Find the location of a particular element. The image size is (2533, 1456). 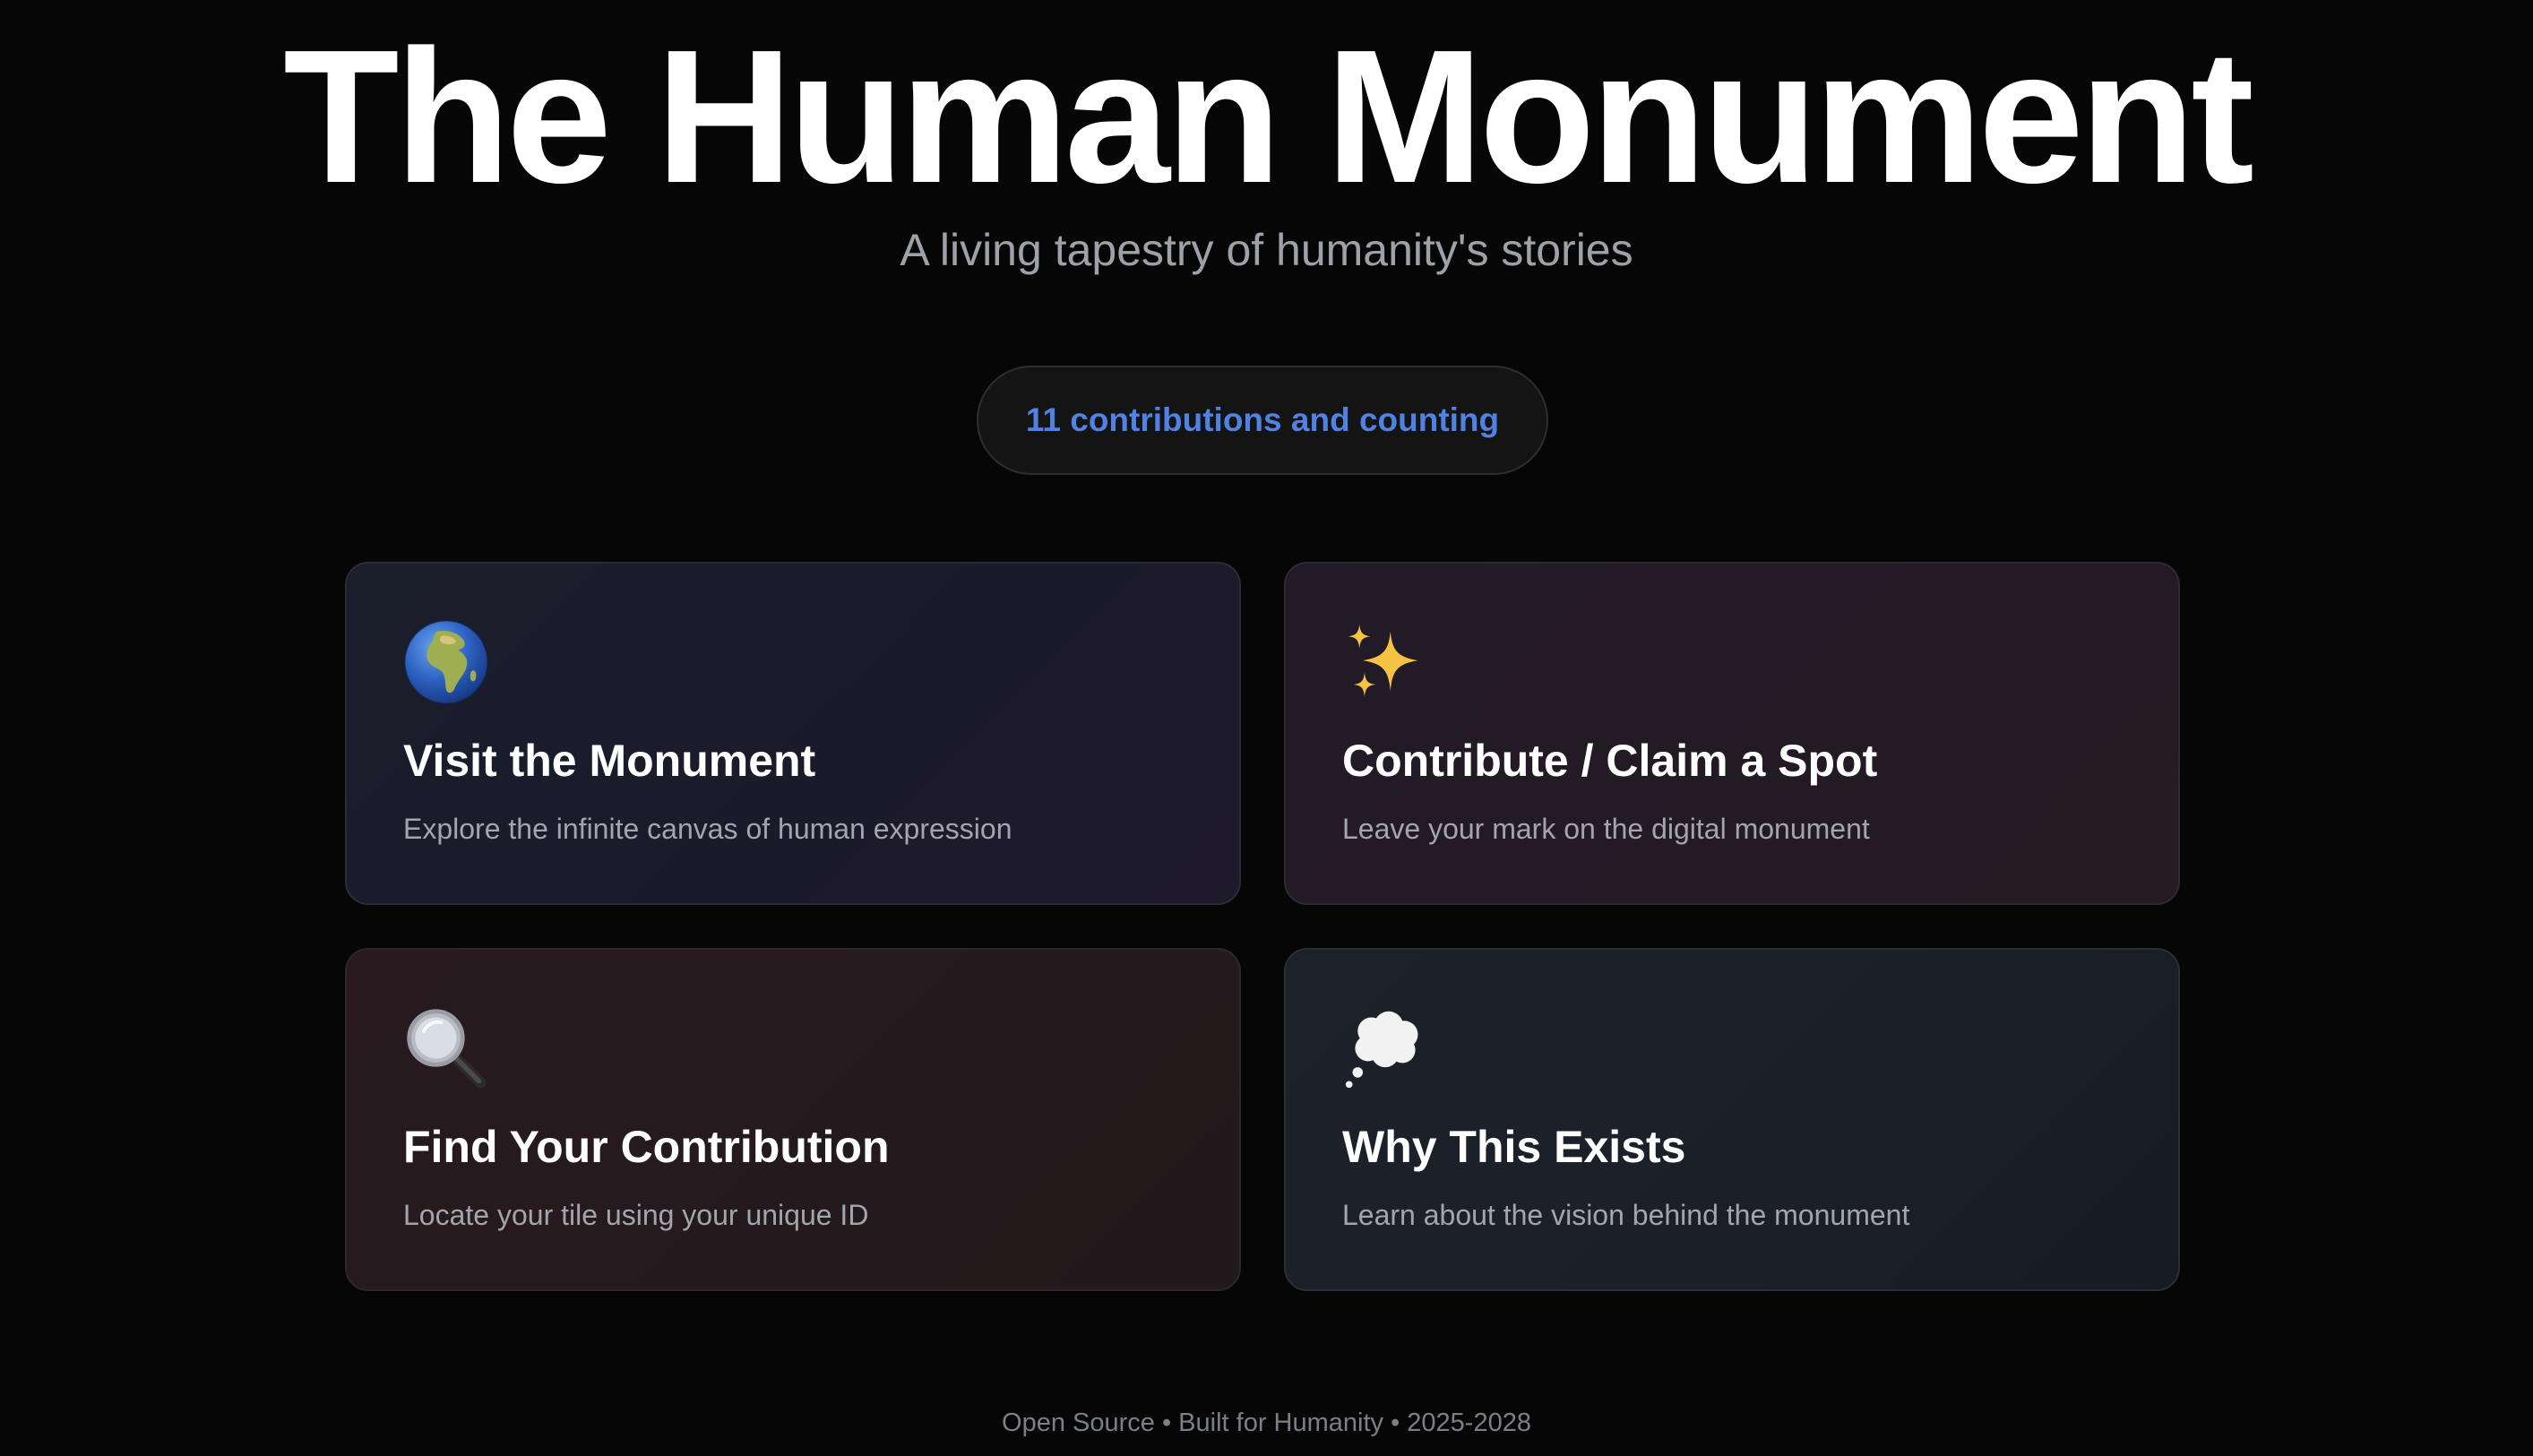

magnifying-glass-icon is located at coordinates (447, 1049).